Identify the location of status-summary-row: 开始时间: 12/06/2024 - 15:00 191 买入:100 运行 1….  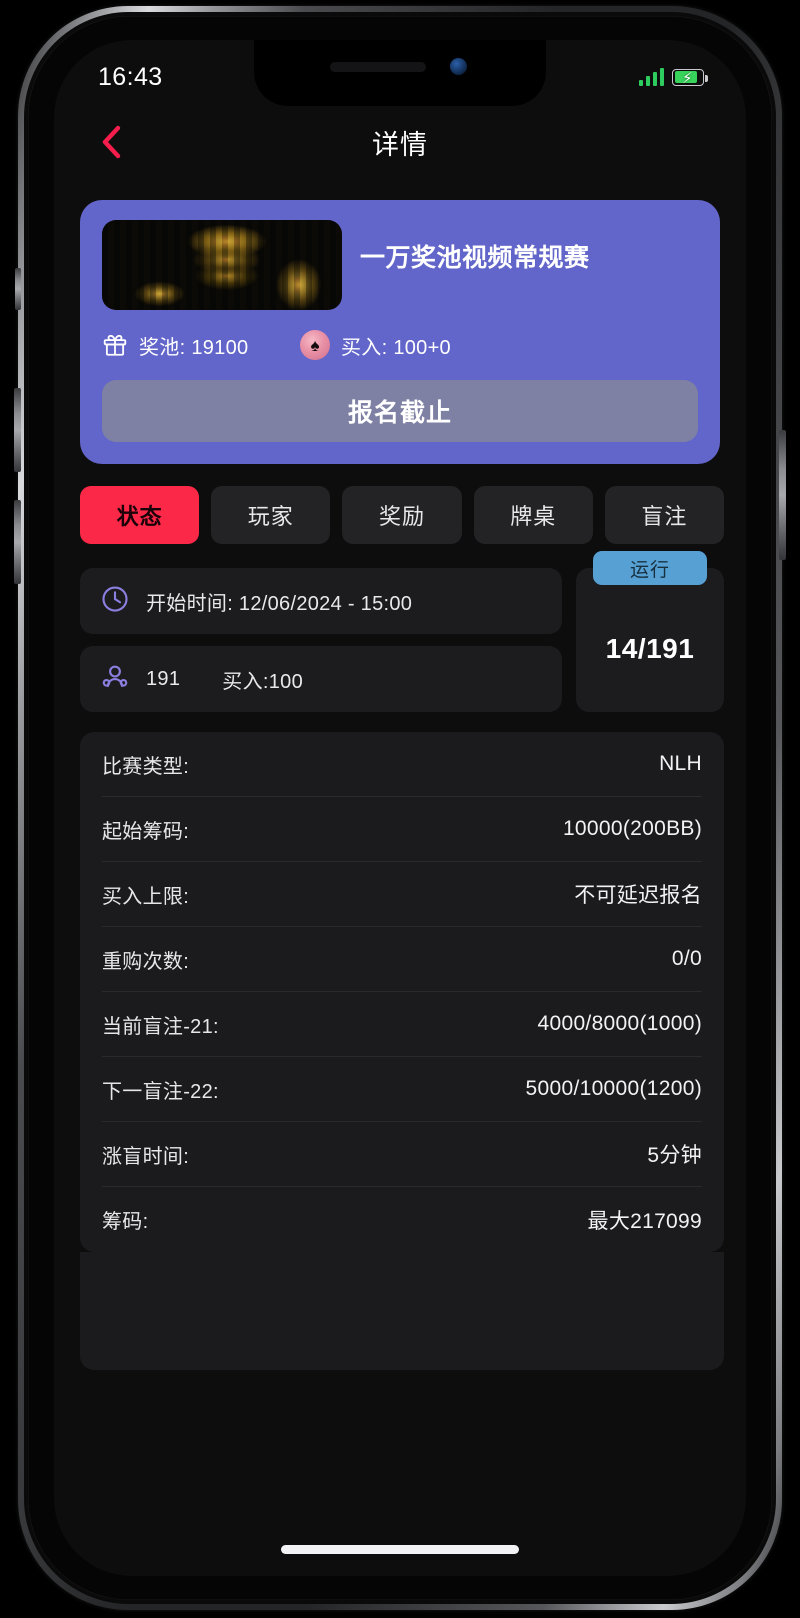
(402, 631).